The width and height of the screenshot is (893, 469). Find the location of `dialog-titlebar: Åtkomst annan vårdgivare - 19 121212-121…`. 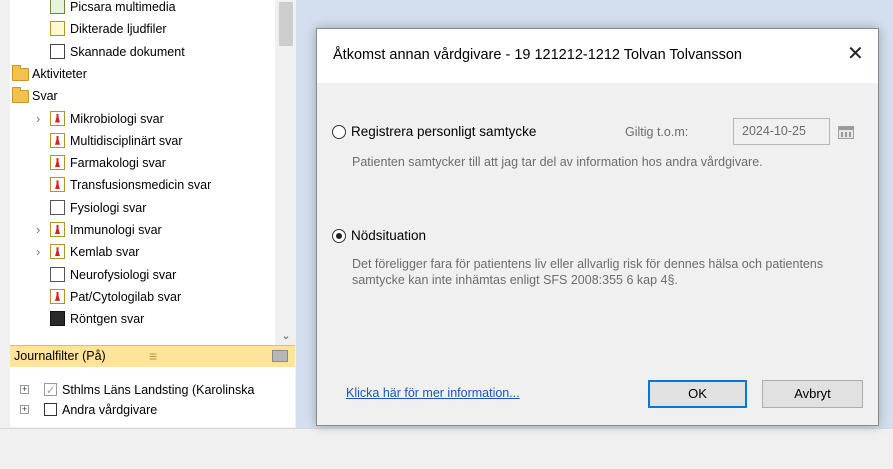

dialog-titlebar: Åtkomst annan vårdgivare - 19 121212-121… is located at coordinates (597, 56).